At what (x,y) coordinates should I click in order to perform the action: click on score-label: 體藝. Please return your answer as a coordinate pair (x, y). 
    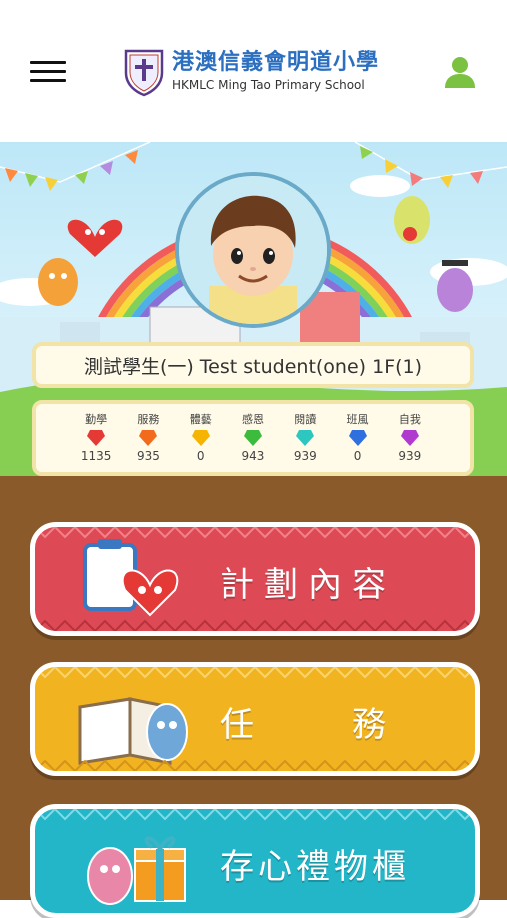
    Looking at the image, I should click on (200, 419).